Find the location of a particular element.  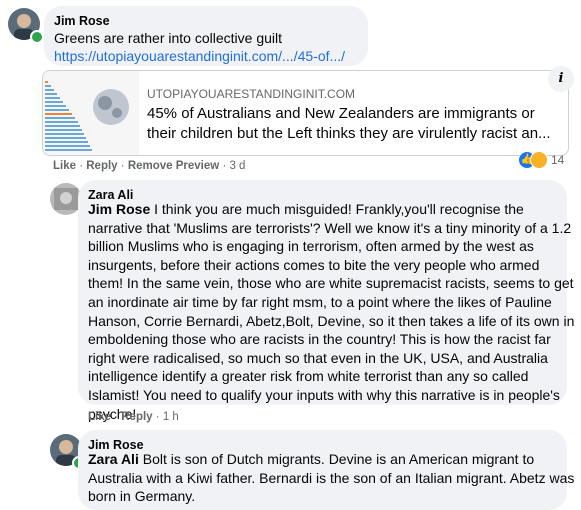

preview-domain: UTOPIAYOUARESTANDINGINIT.COM is located at coordinates (251, 94).